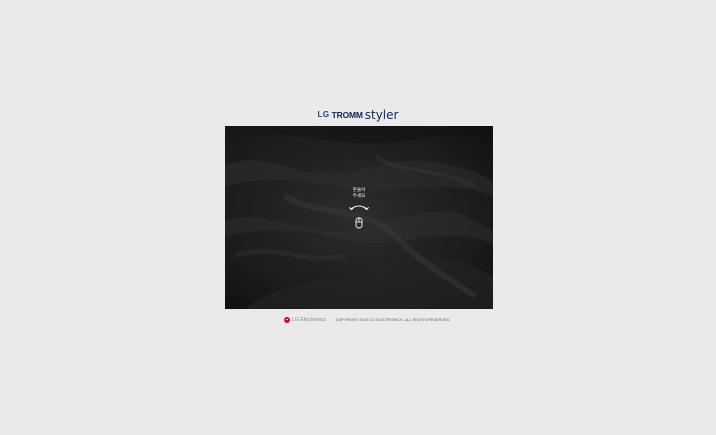 The height and width of the screenshot is (435, 716). I want to click on lg-logo-icon, so click(287, 320).